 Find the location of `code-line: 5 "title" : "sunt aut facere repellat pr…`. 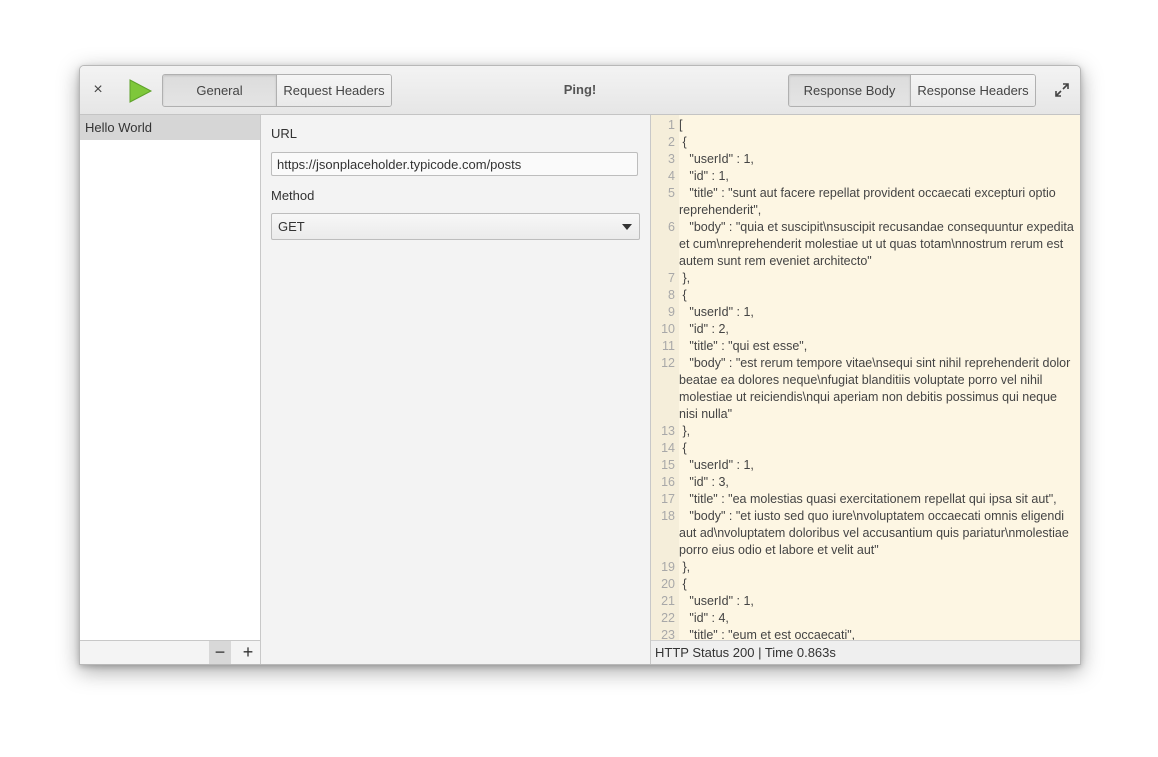

code-line: 5 "title" : "sunt aut facere repellat pr… is located at coordinates (865, 202).